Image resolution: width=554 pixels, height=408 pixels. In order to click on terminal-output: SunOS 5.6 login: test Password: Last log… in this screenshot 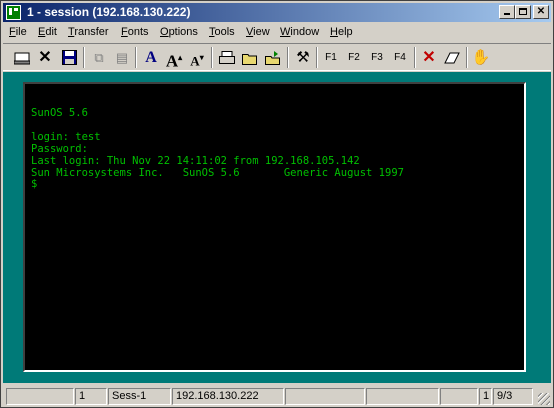, I will do `click(217, 149)`.